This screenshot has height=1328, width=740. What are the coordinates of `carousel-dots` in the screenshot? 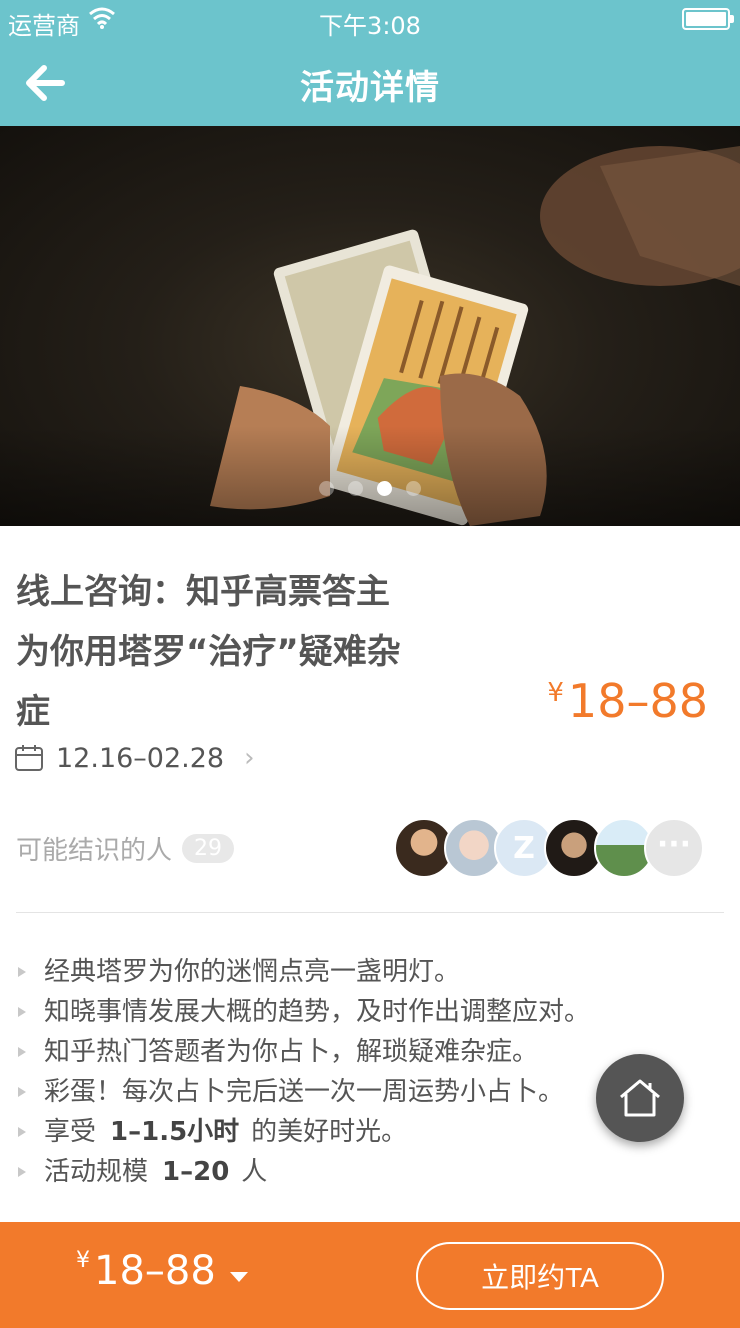 It's located at (370, 490).